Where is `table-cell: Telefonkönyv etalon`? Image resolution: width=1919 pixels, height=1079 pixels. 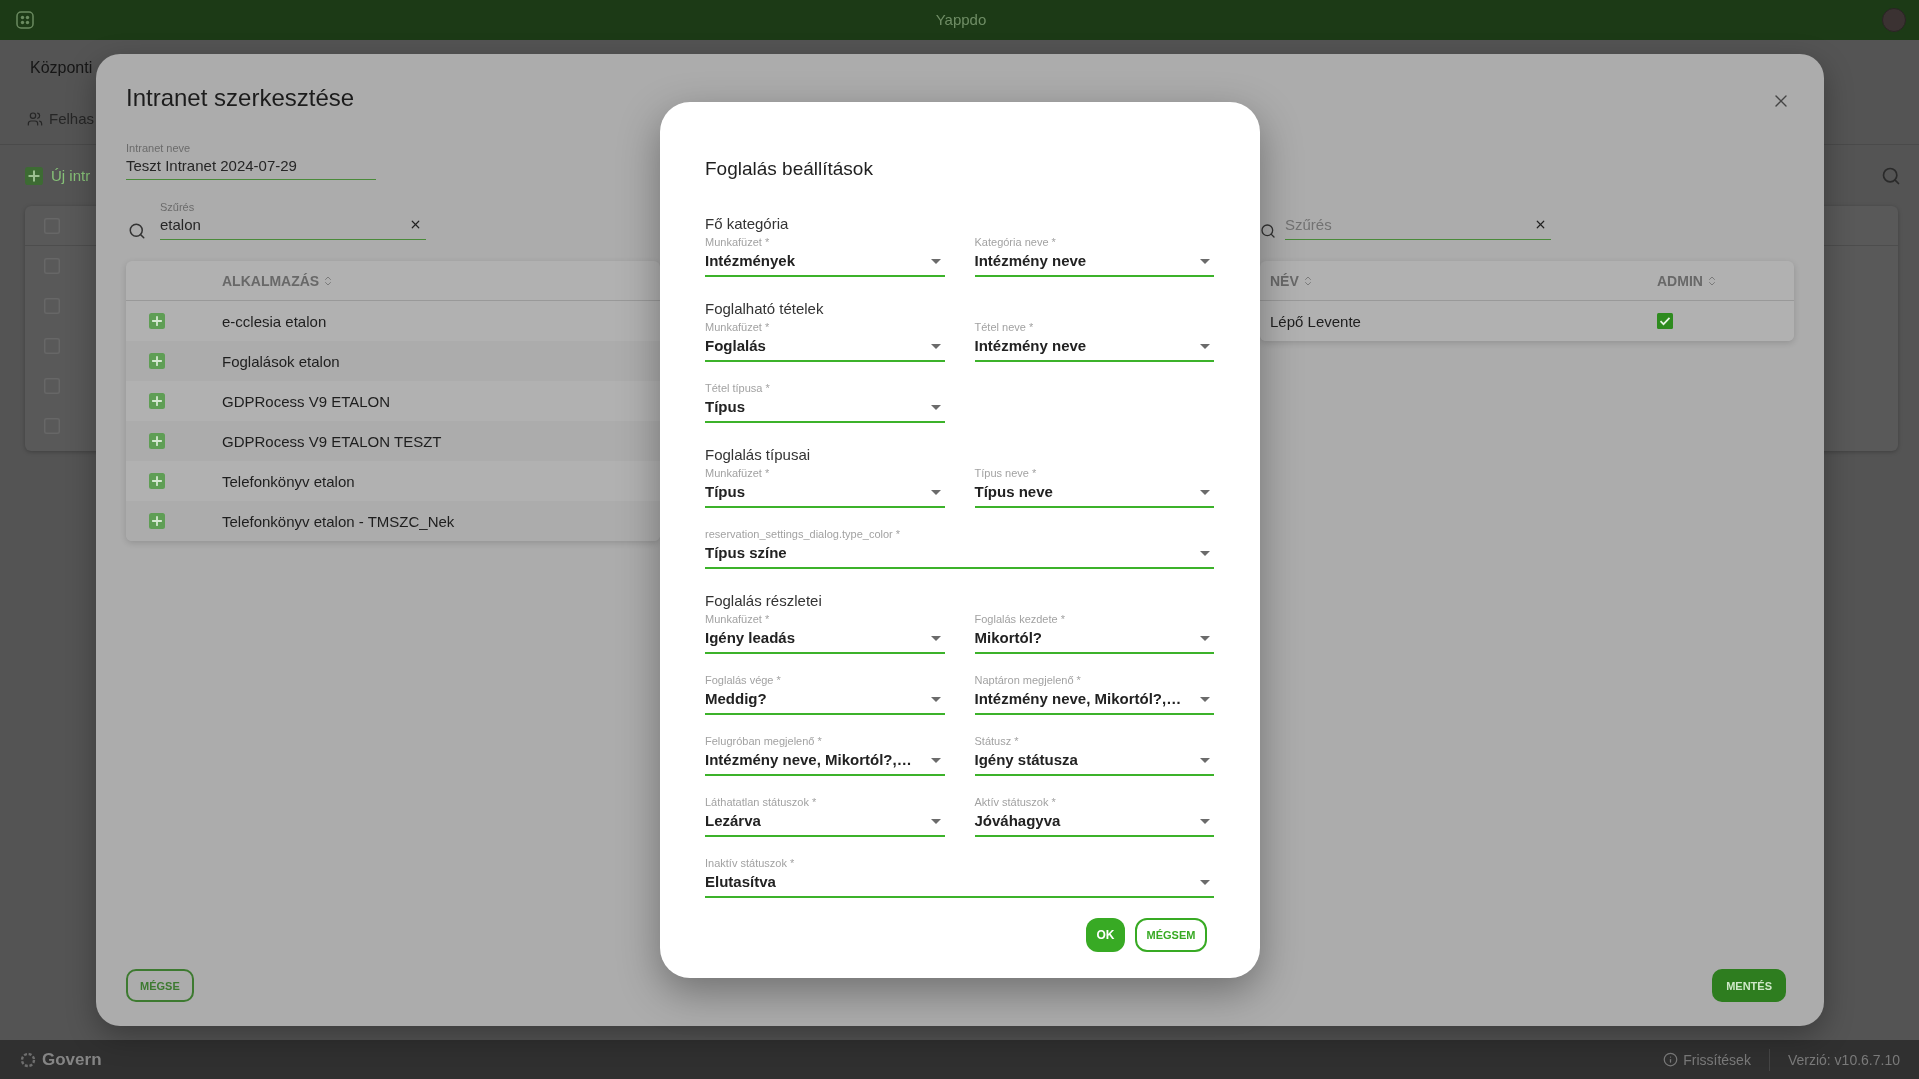
table-cell: Telefonkönyv etalon is located at coordinates (288, 481).